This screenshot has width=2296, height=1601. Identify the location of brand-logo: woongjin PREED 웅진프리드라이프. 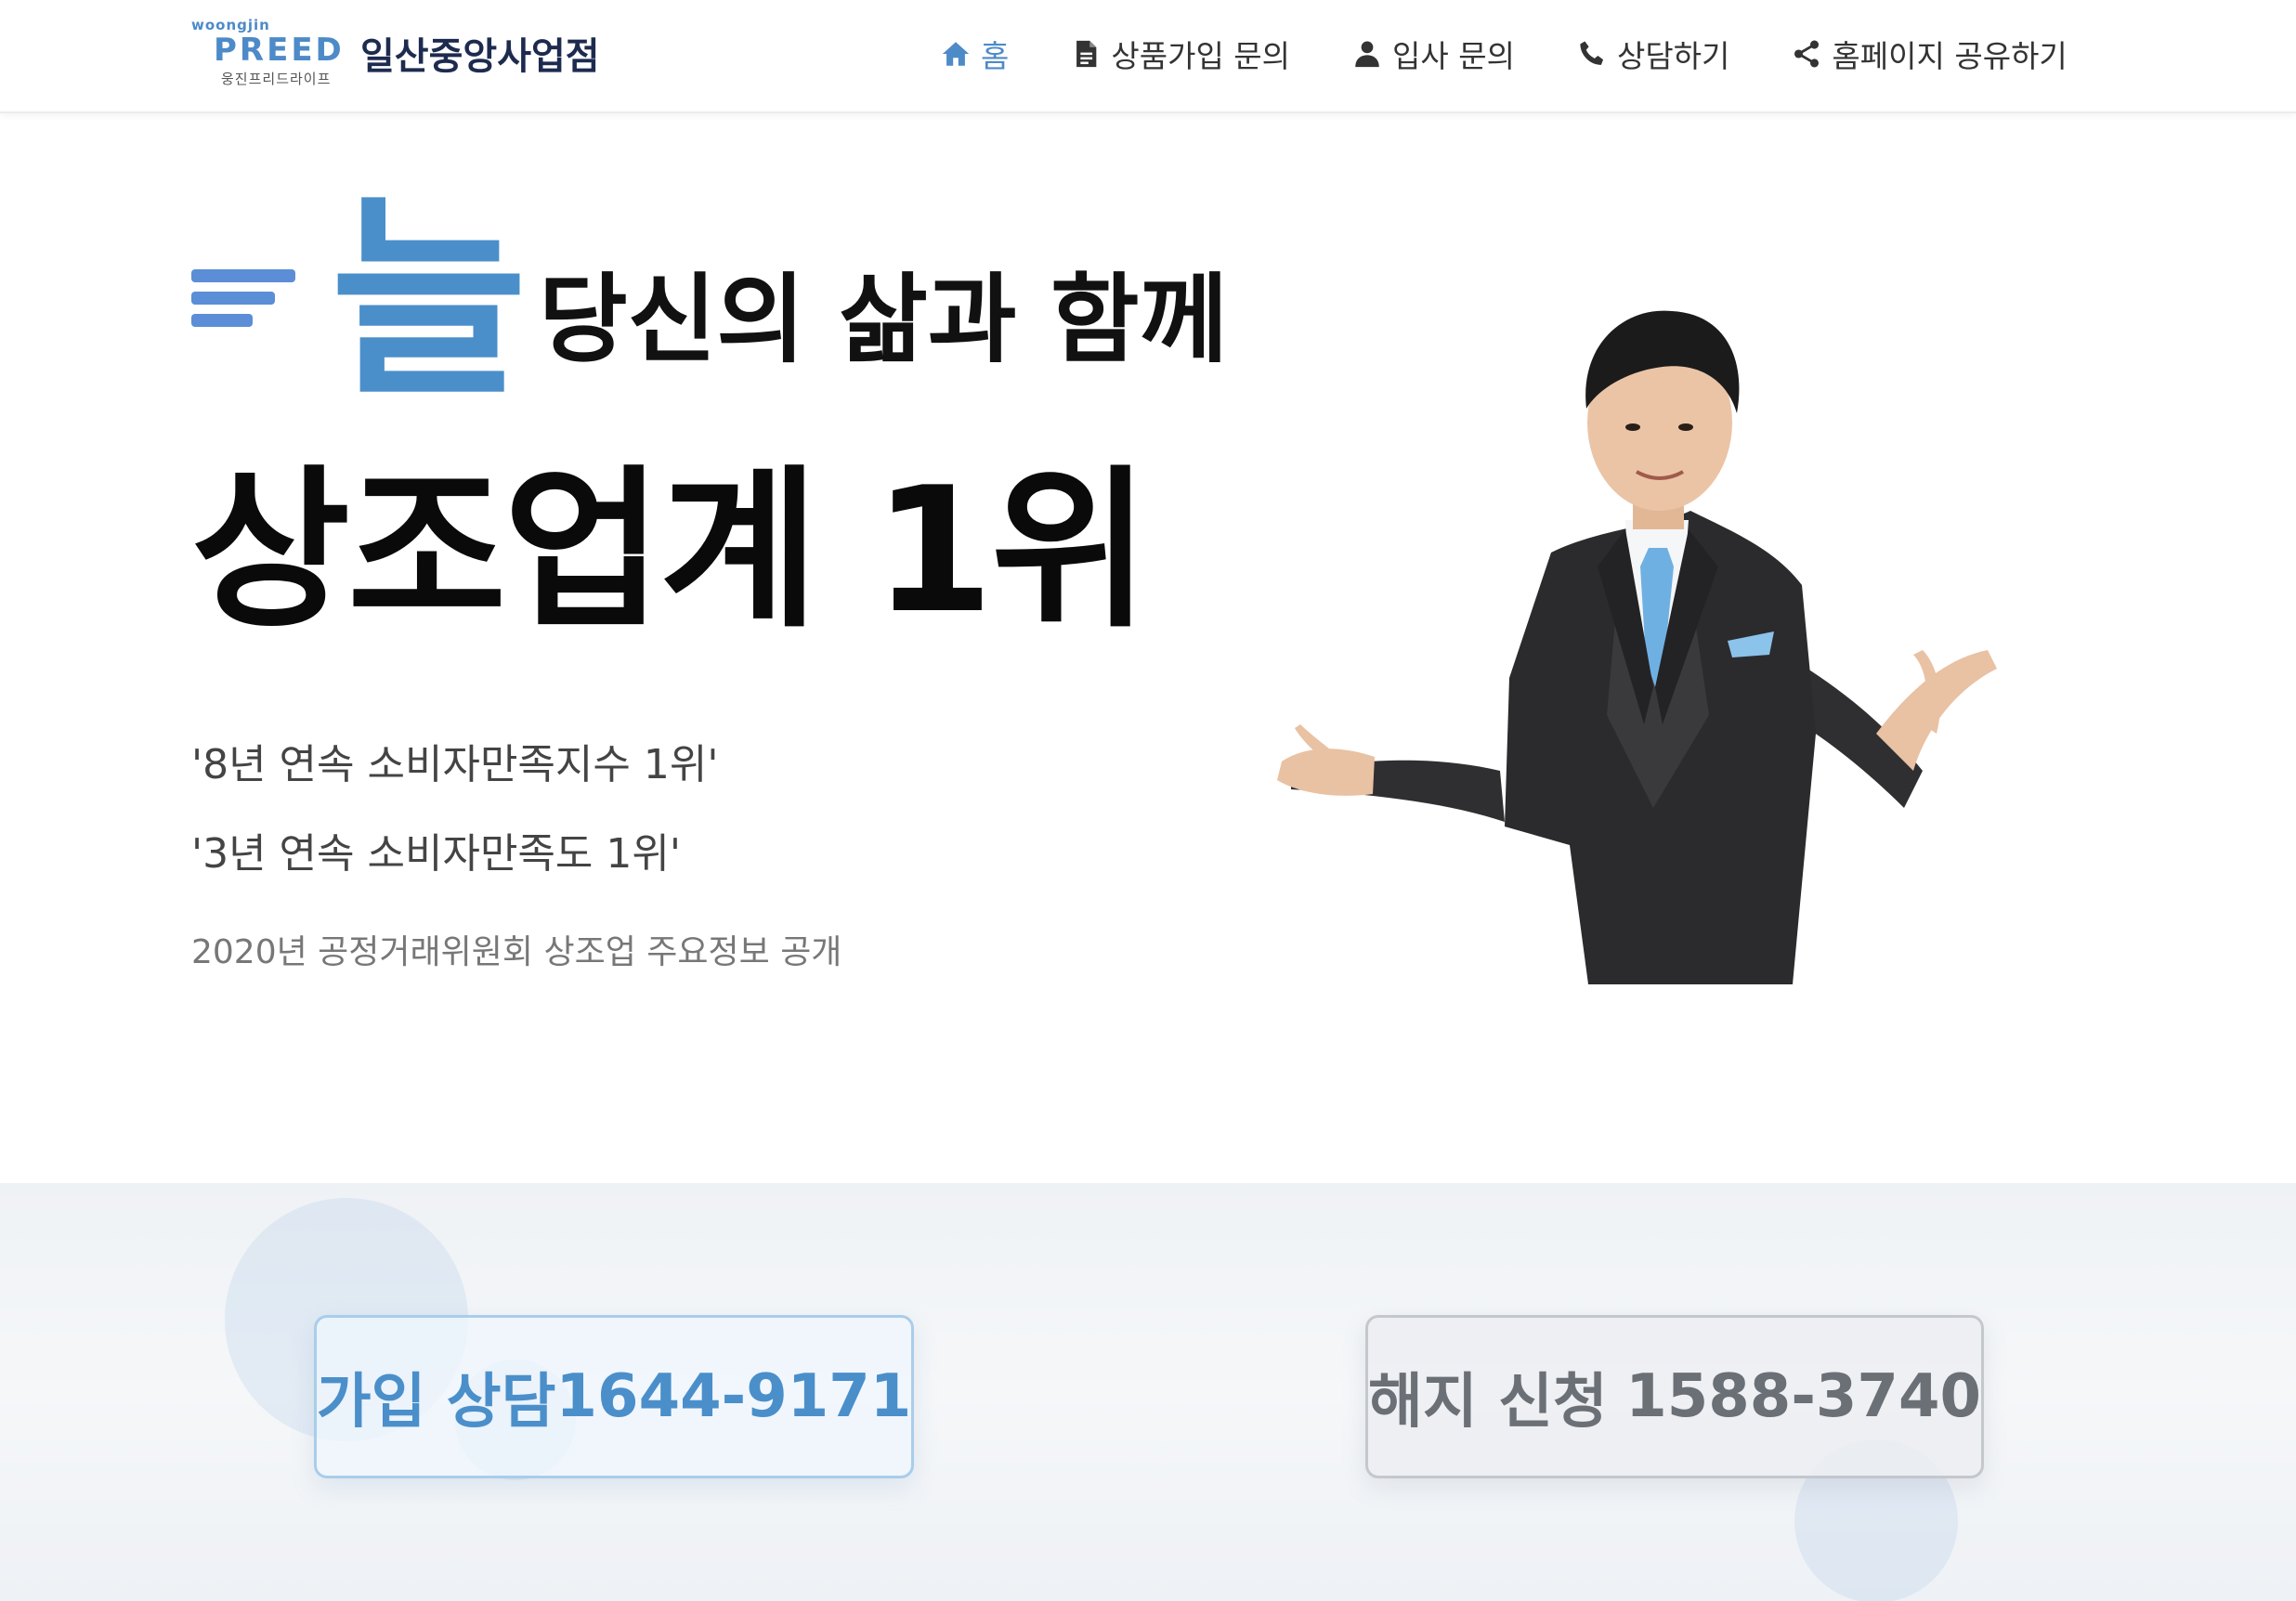
(266, 54).